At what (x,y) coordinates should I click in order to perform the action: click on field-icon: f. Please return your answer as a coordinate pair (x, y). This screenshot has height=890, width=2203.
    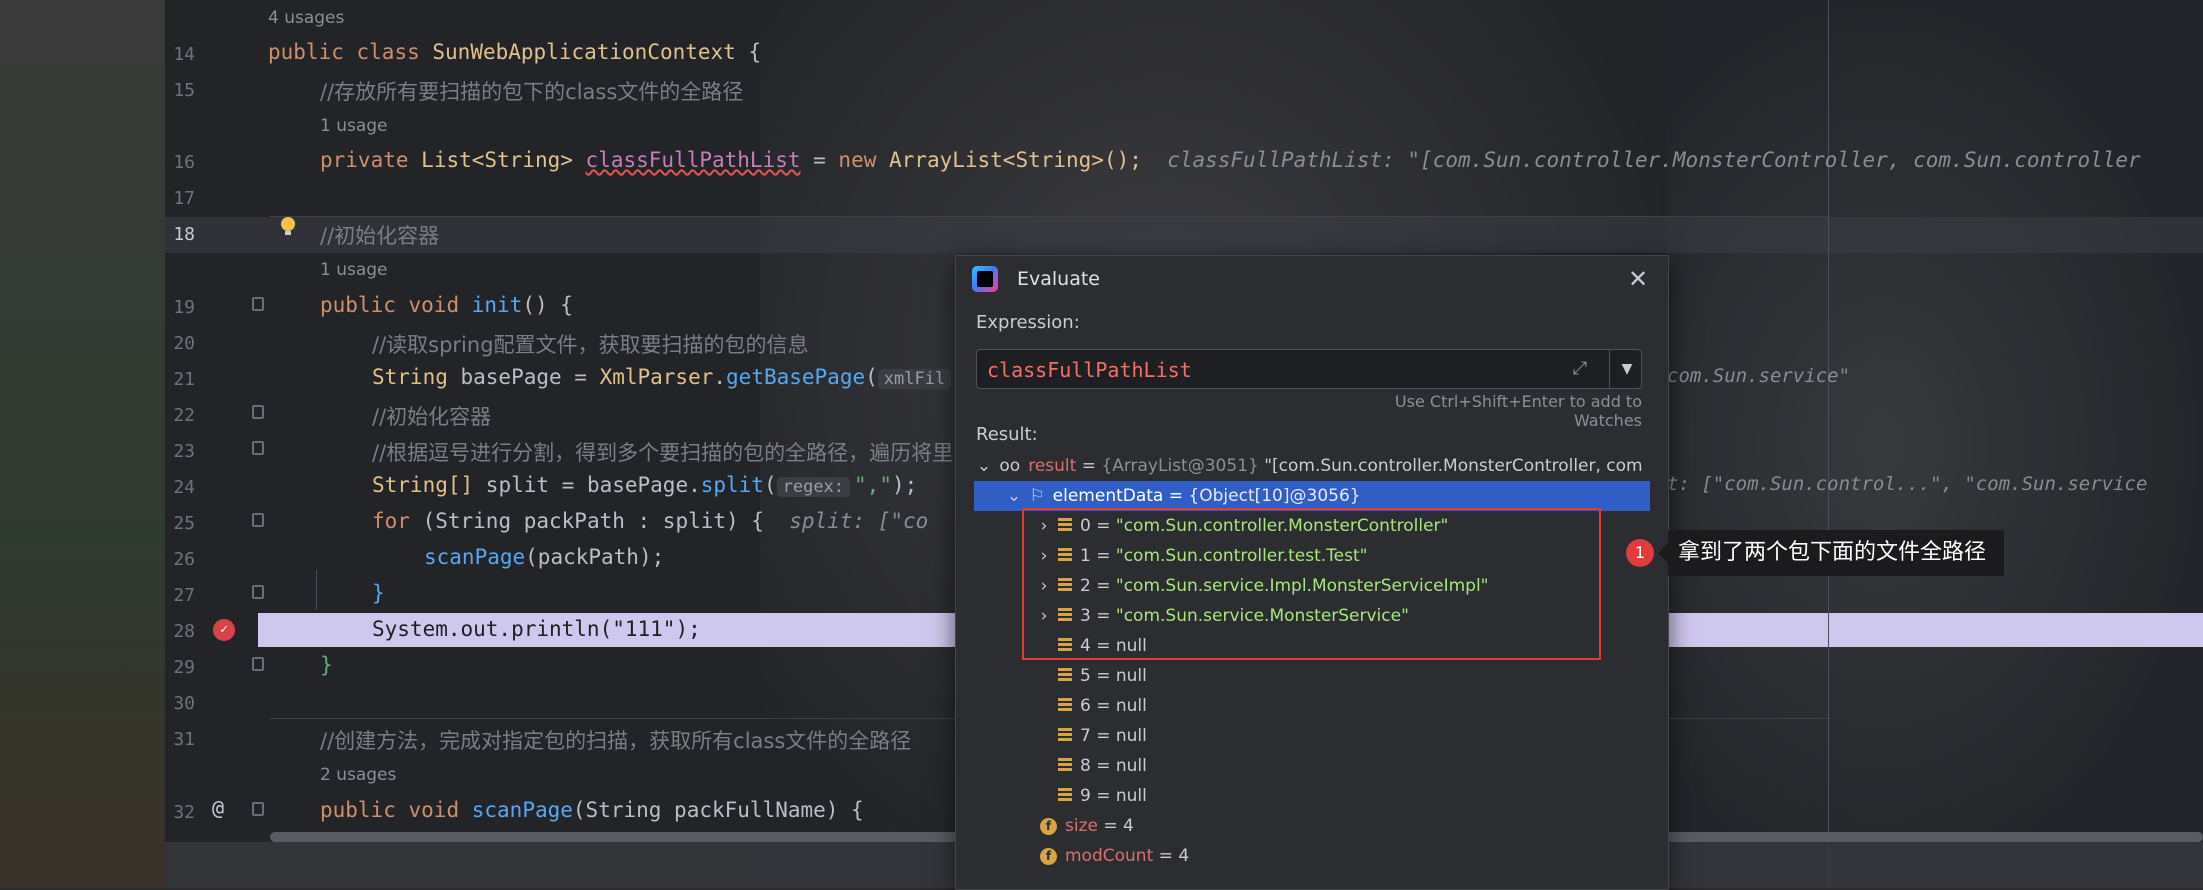
    Looking at the image, I should click on (1048, 826).